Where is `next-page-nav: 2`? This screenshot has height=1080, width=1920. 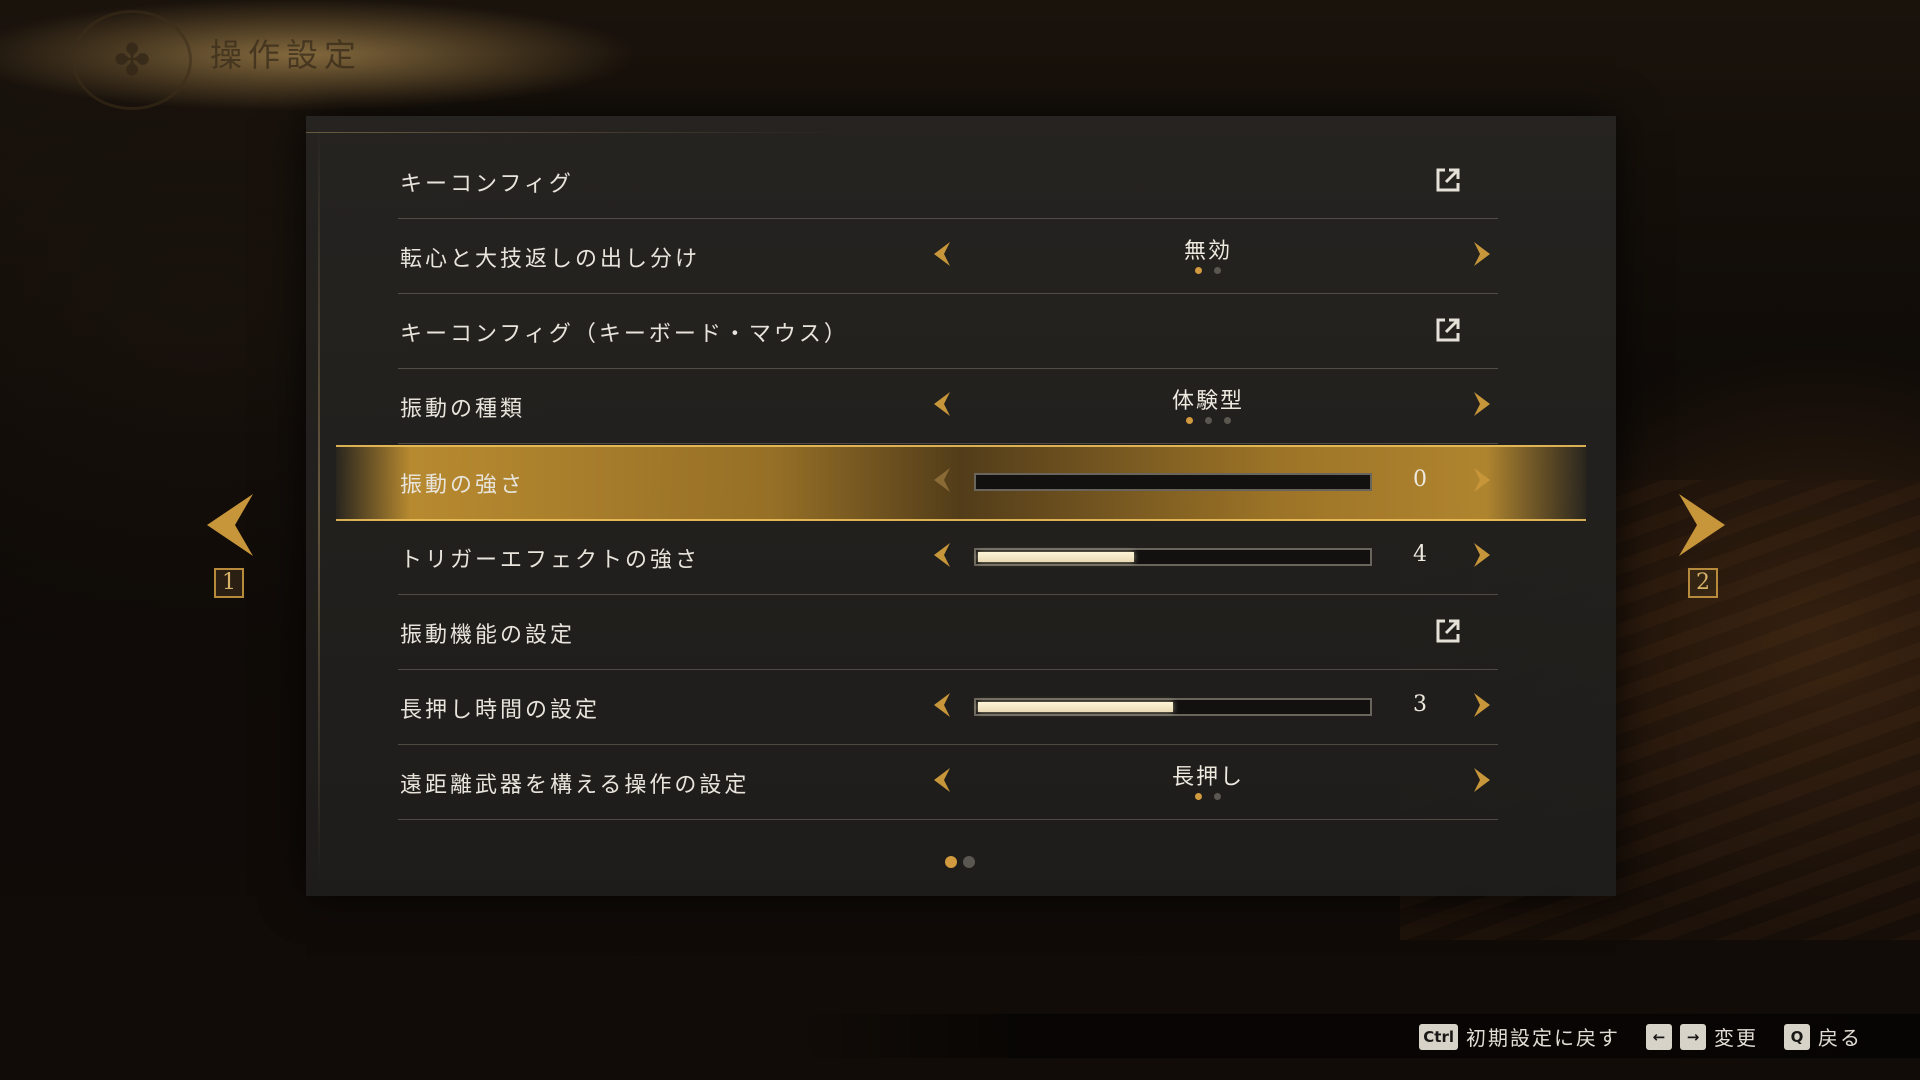 next-page-nav: 2 is located at coordinates (1703, 544).